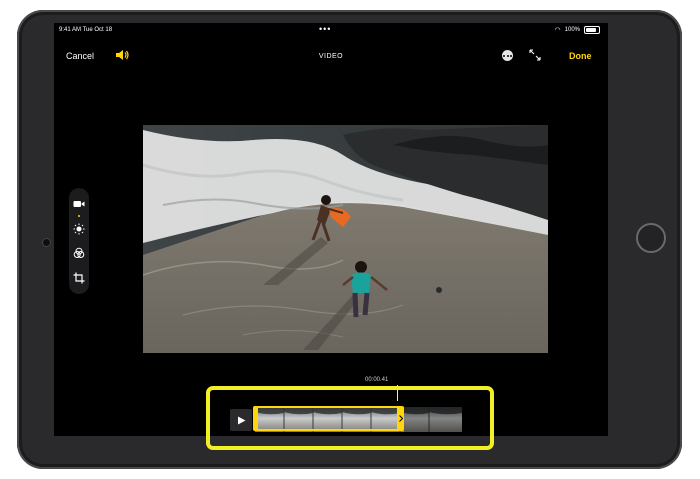 Image resolution: width=700 pixels, height=479 pixels. I want to click on play-icon, so click(241, 420).